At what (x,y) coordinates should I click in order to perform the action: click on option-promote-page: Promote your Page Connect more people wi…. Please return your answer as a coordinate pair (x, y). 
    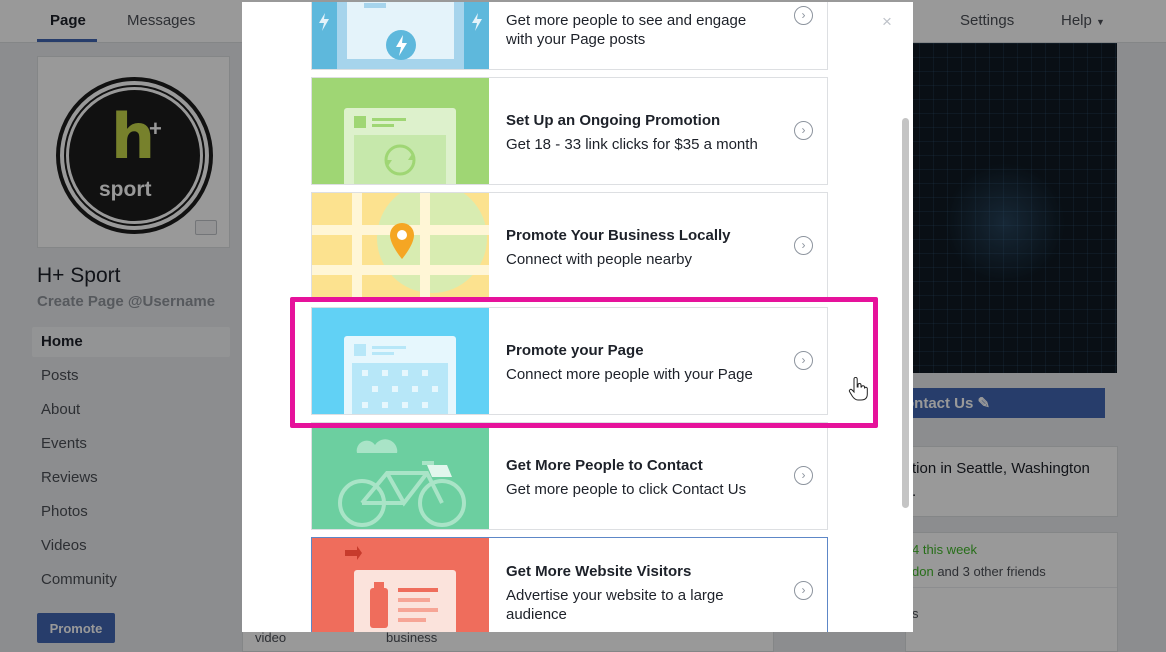
    Looking at the image, I should click on (569, 361).